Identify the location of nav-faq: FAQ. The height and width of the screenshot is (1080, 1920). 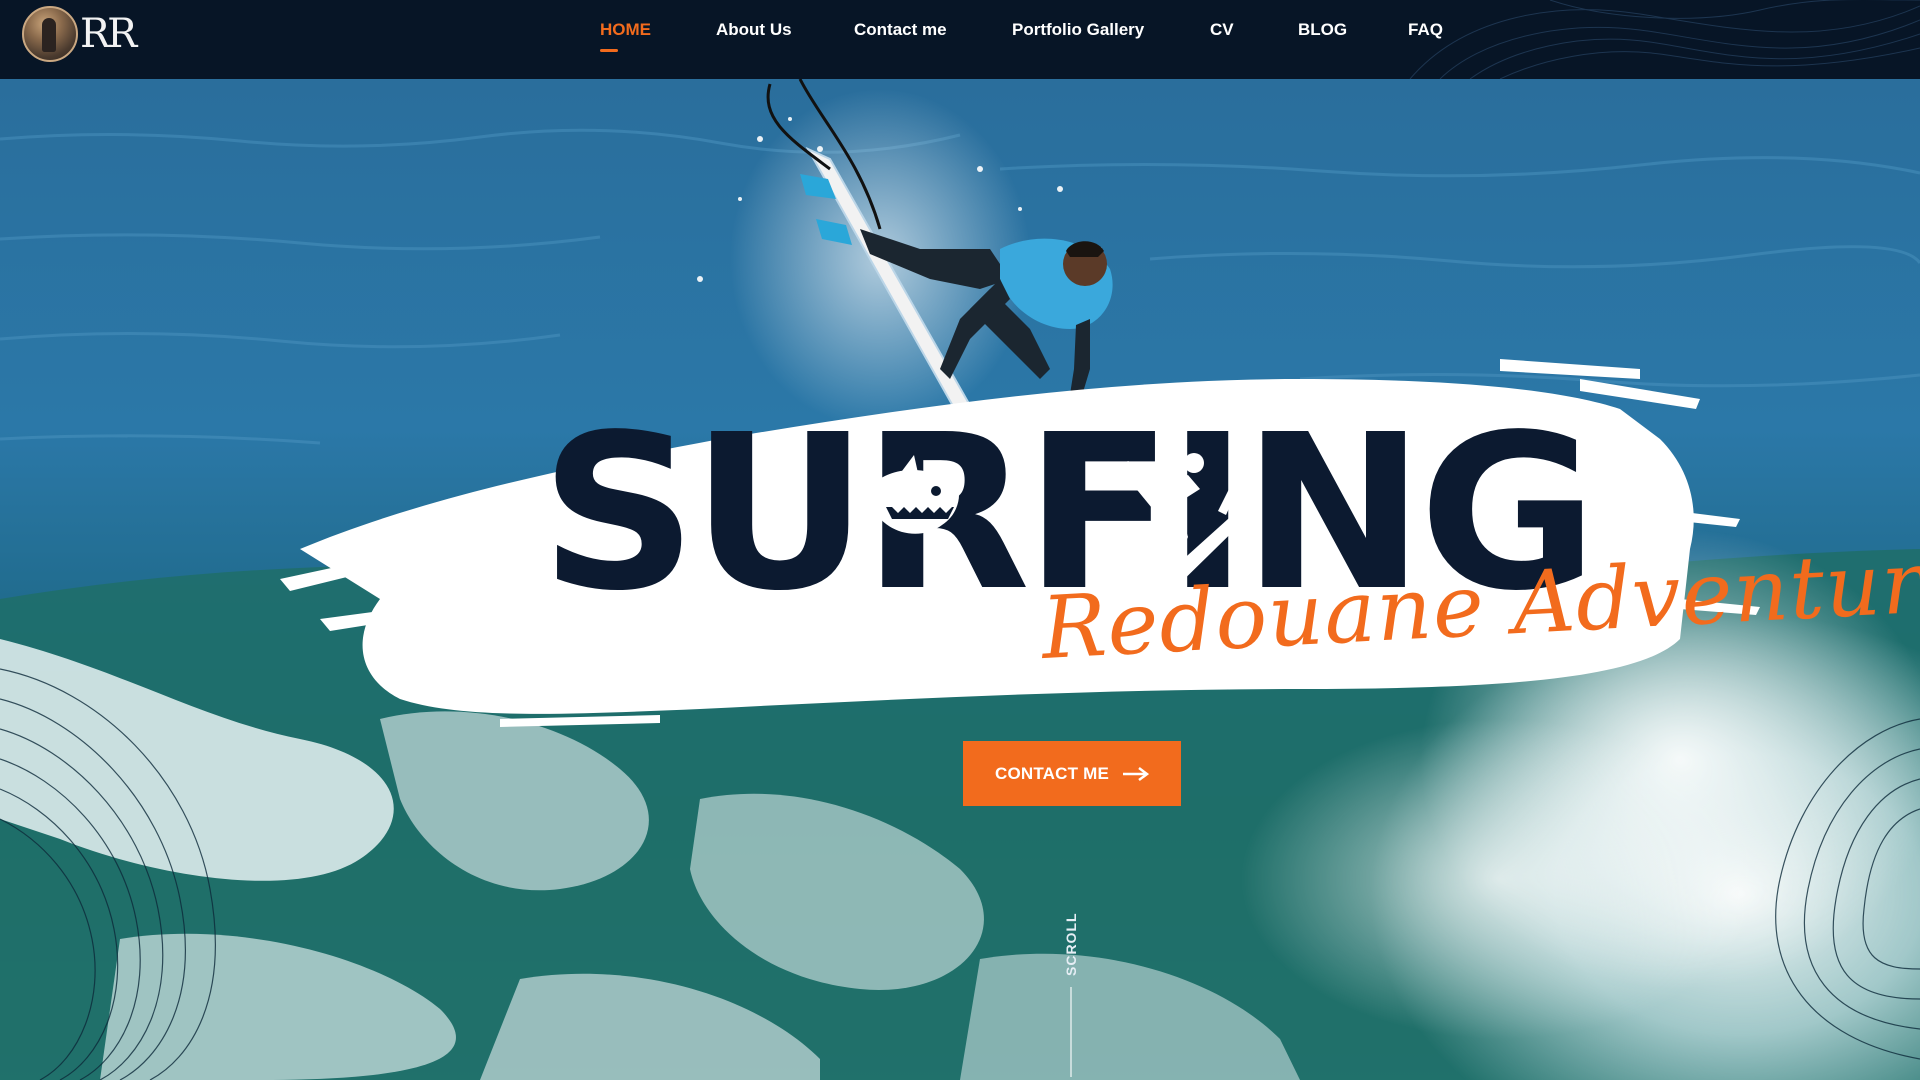
(1425, 35).